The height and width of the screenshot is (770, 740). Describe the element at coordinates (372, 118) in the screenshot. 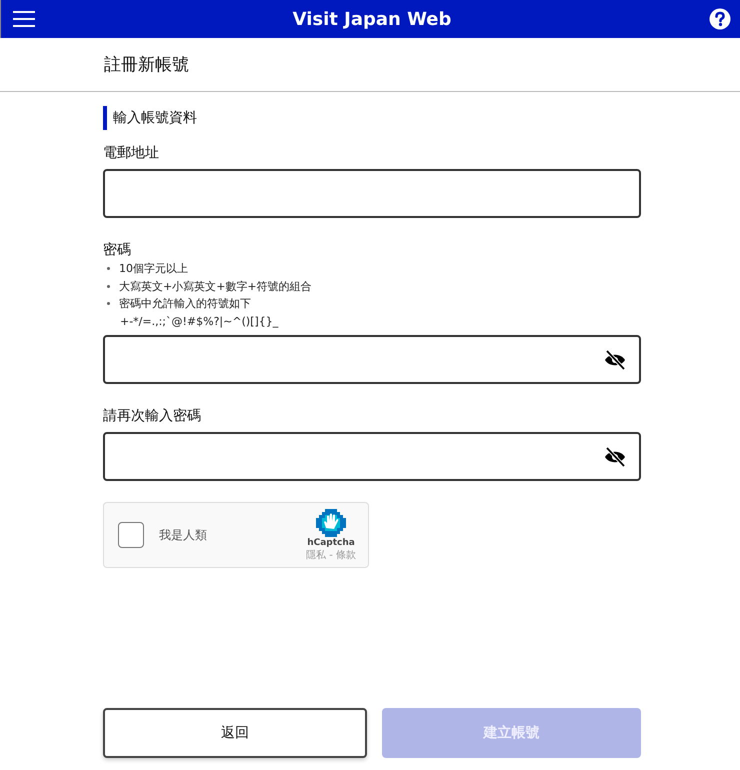

I see `section-heading: 輸入帳號資料` at that location.